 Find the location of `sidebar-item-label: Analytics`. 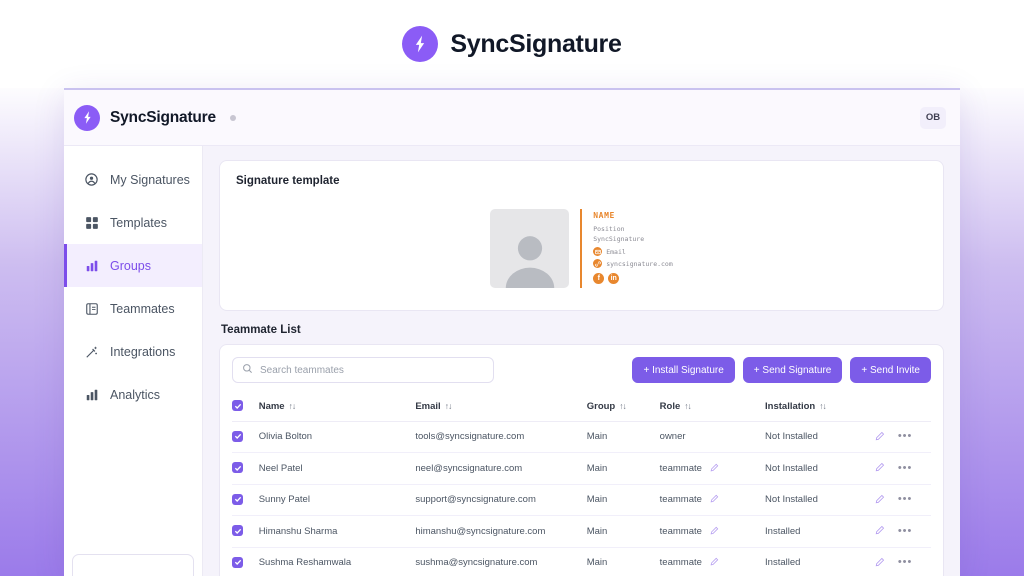

sidebar-item-label: Analytics is located at coordinates (135, 394).